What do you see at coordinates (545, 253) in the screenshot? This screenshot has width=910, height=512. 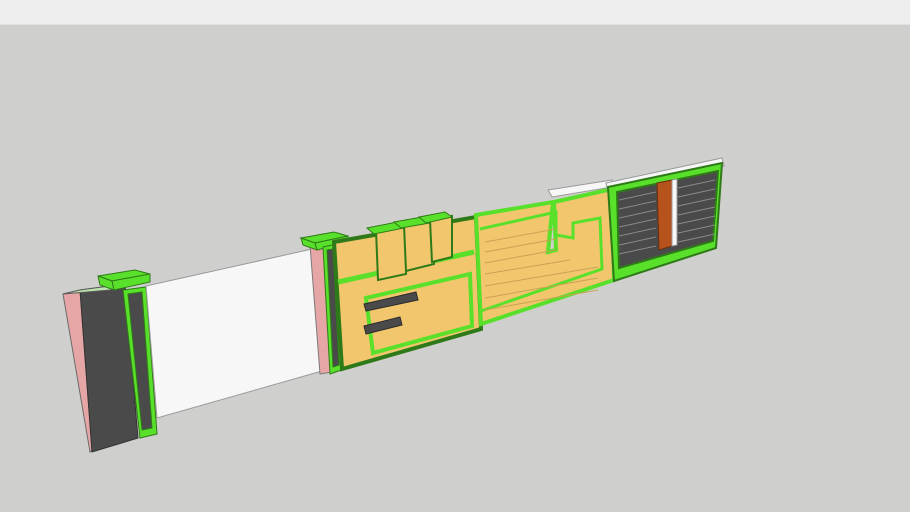 I see `gate-sliding-panel` at bounding box center [545, 253].